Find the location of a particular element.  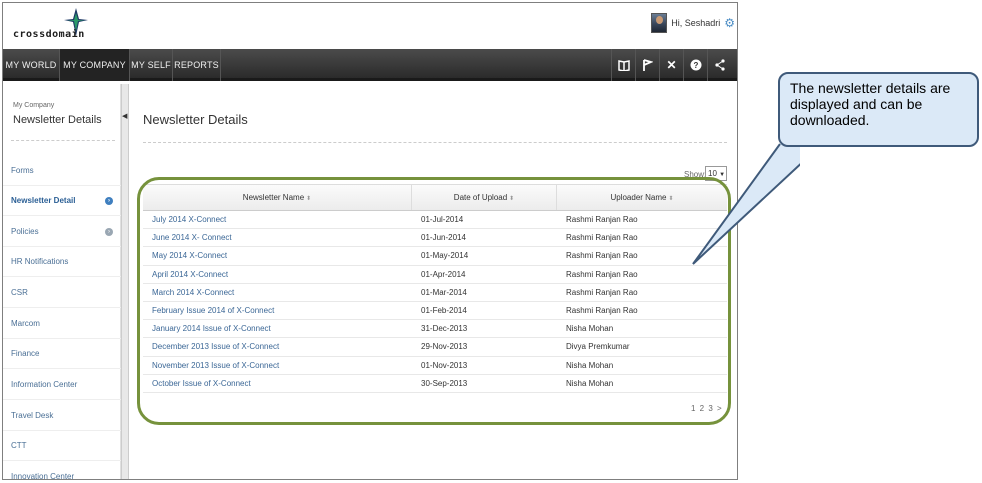

sidebar-item-travel-desk: Travel Desk is located at coordinates (62, 416).